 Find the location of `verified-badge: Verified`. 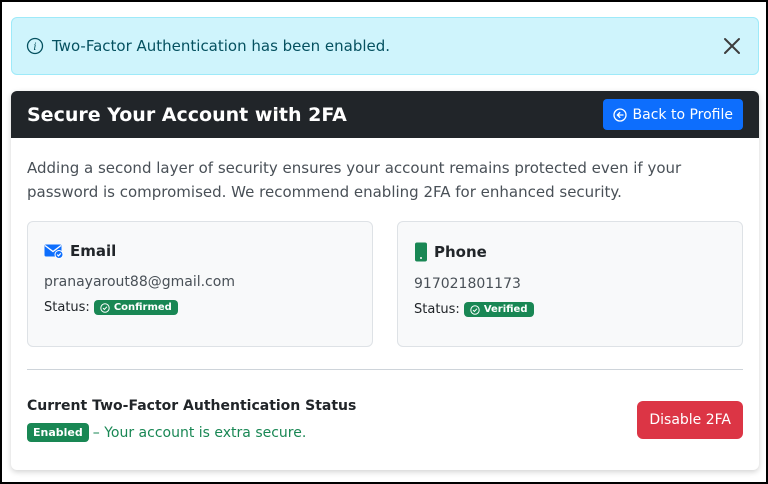

verified-badge: Verified is located at coordinates (498, 309).